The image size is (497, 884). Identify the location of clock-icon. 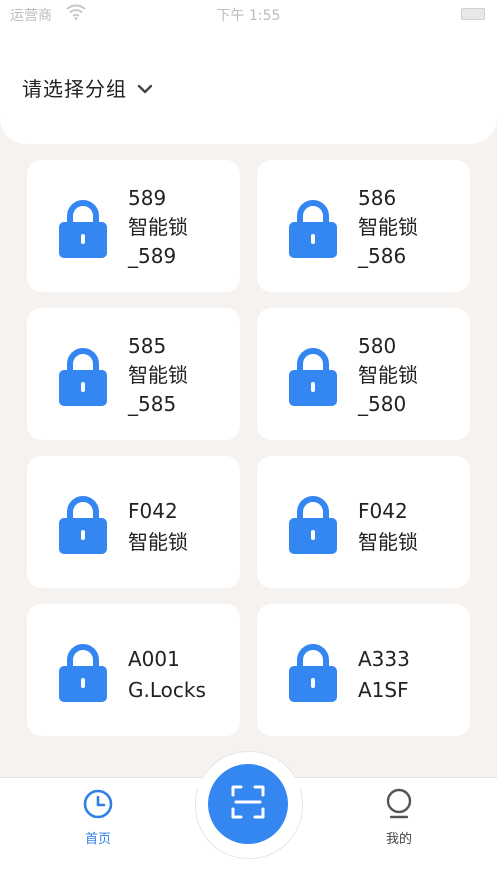
(98, 806).